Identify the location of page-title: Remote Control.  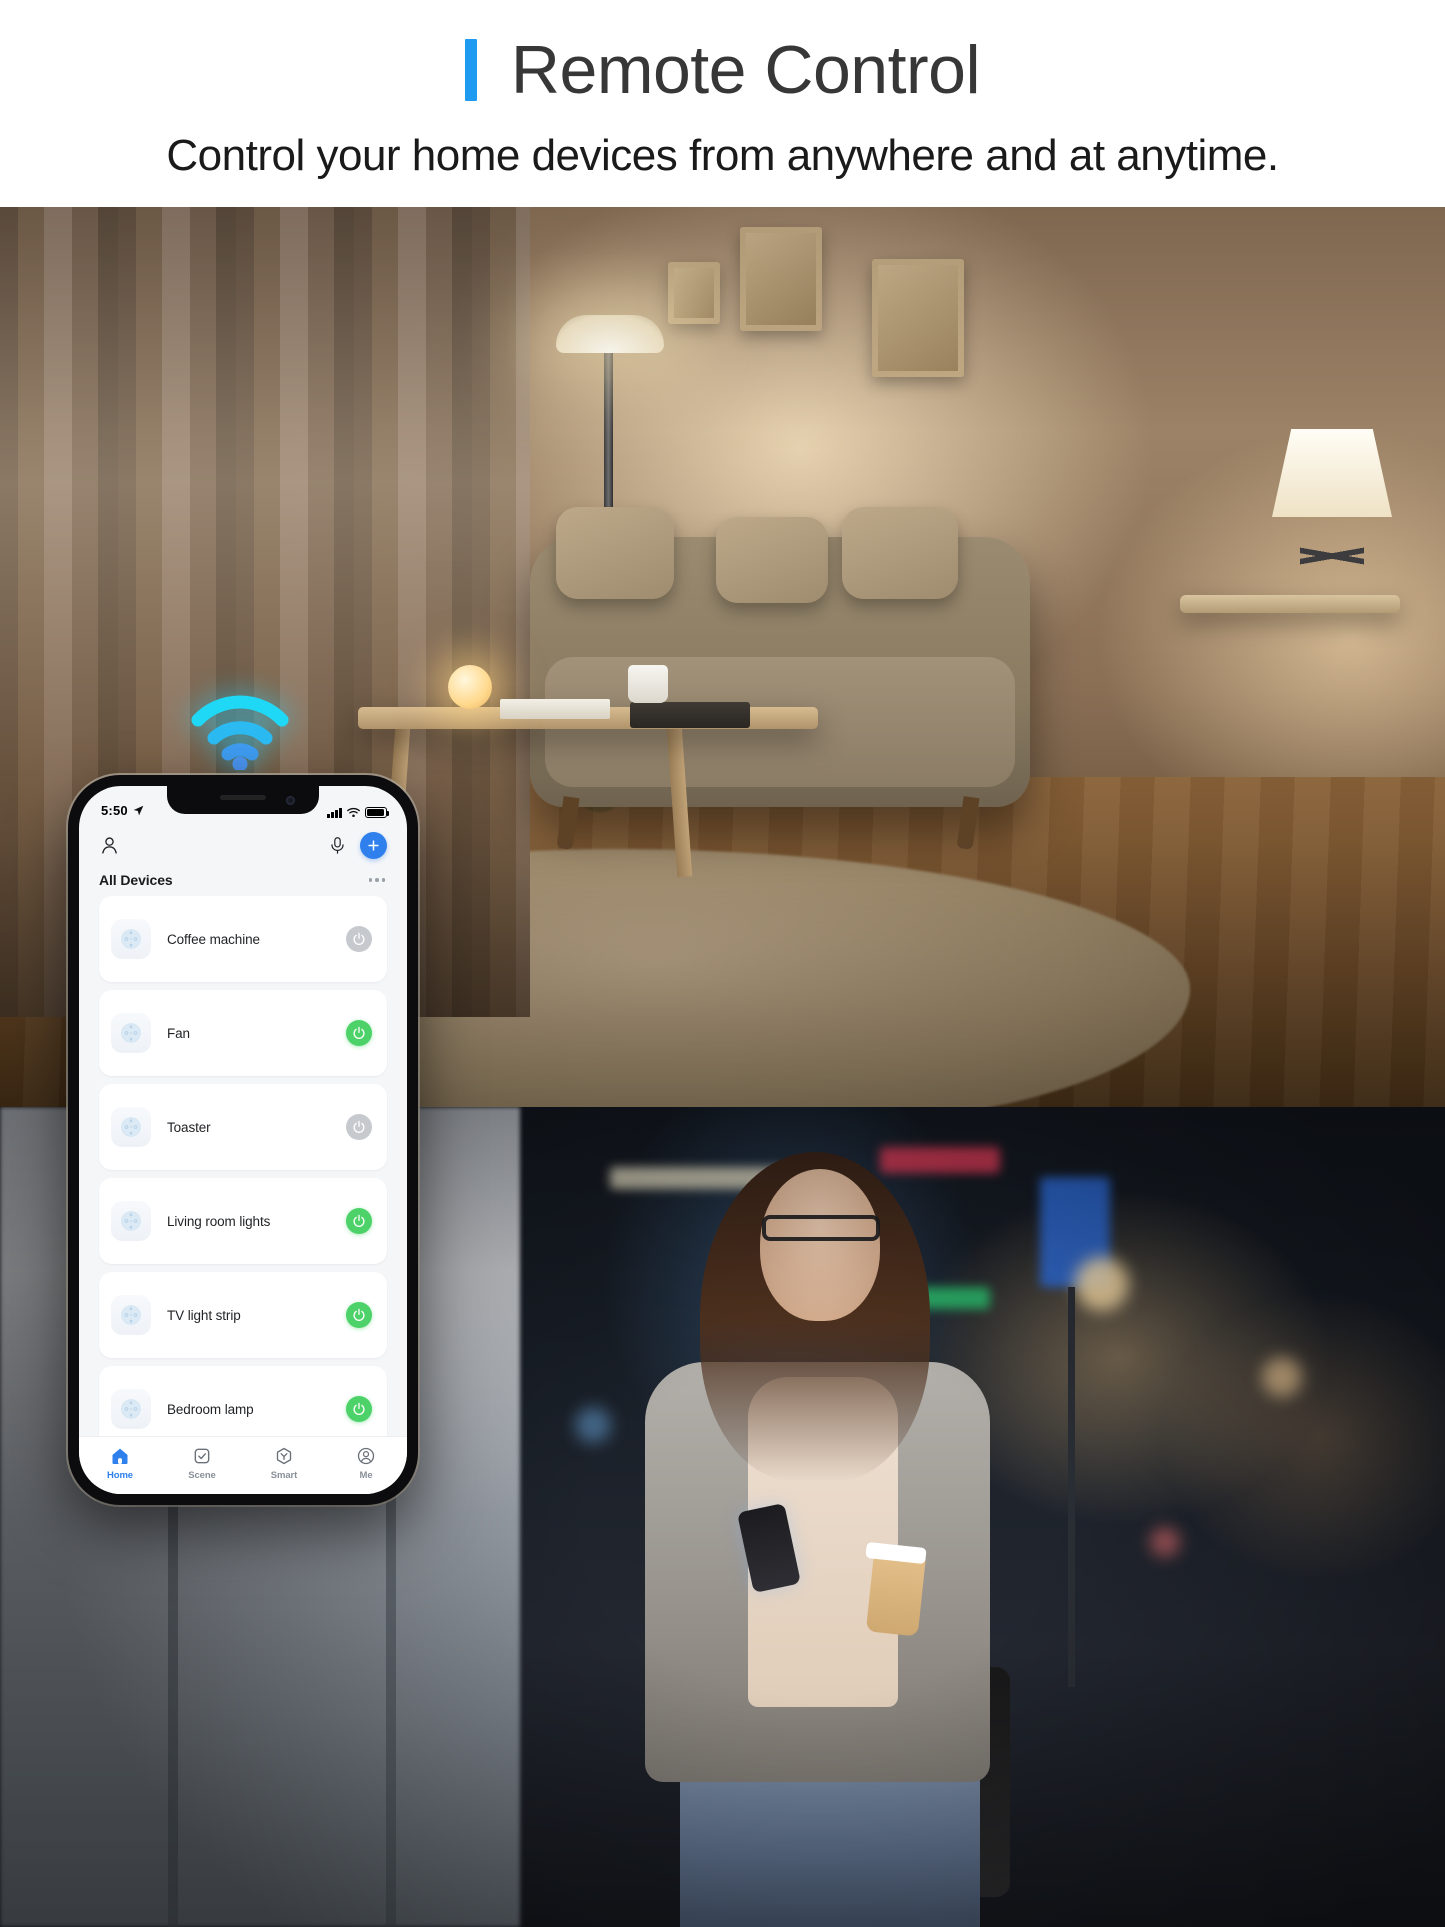
(745, 70).